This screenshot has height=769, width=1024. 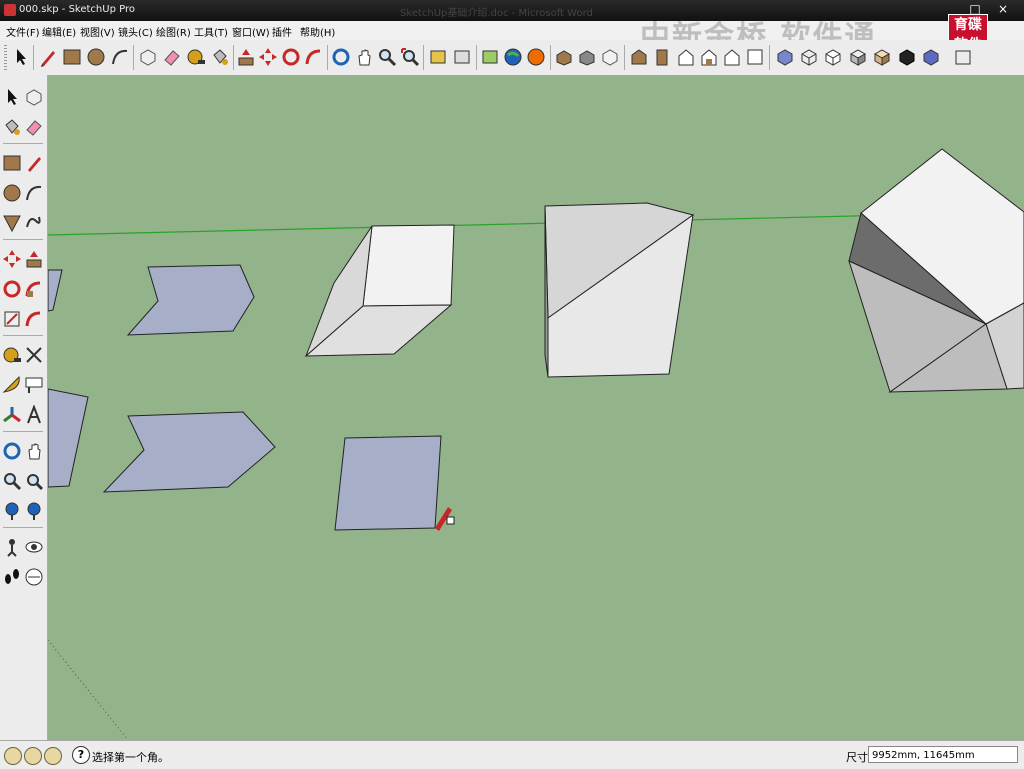 I want to click on menu-file: 文件(F), so click(x=23, y=31).